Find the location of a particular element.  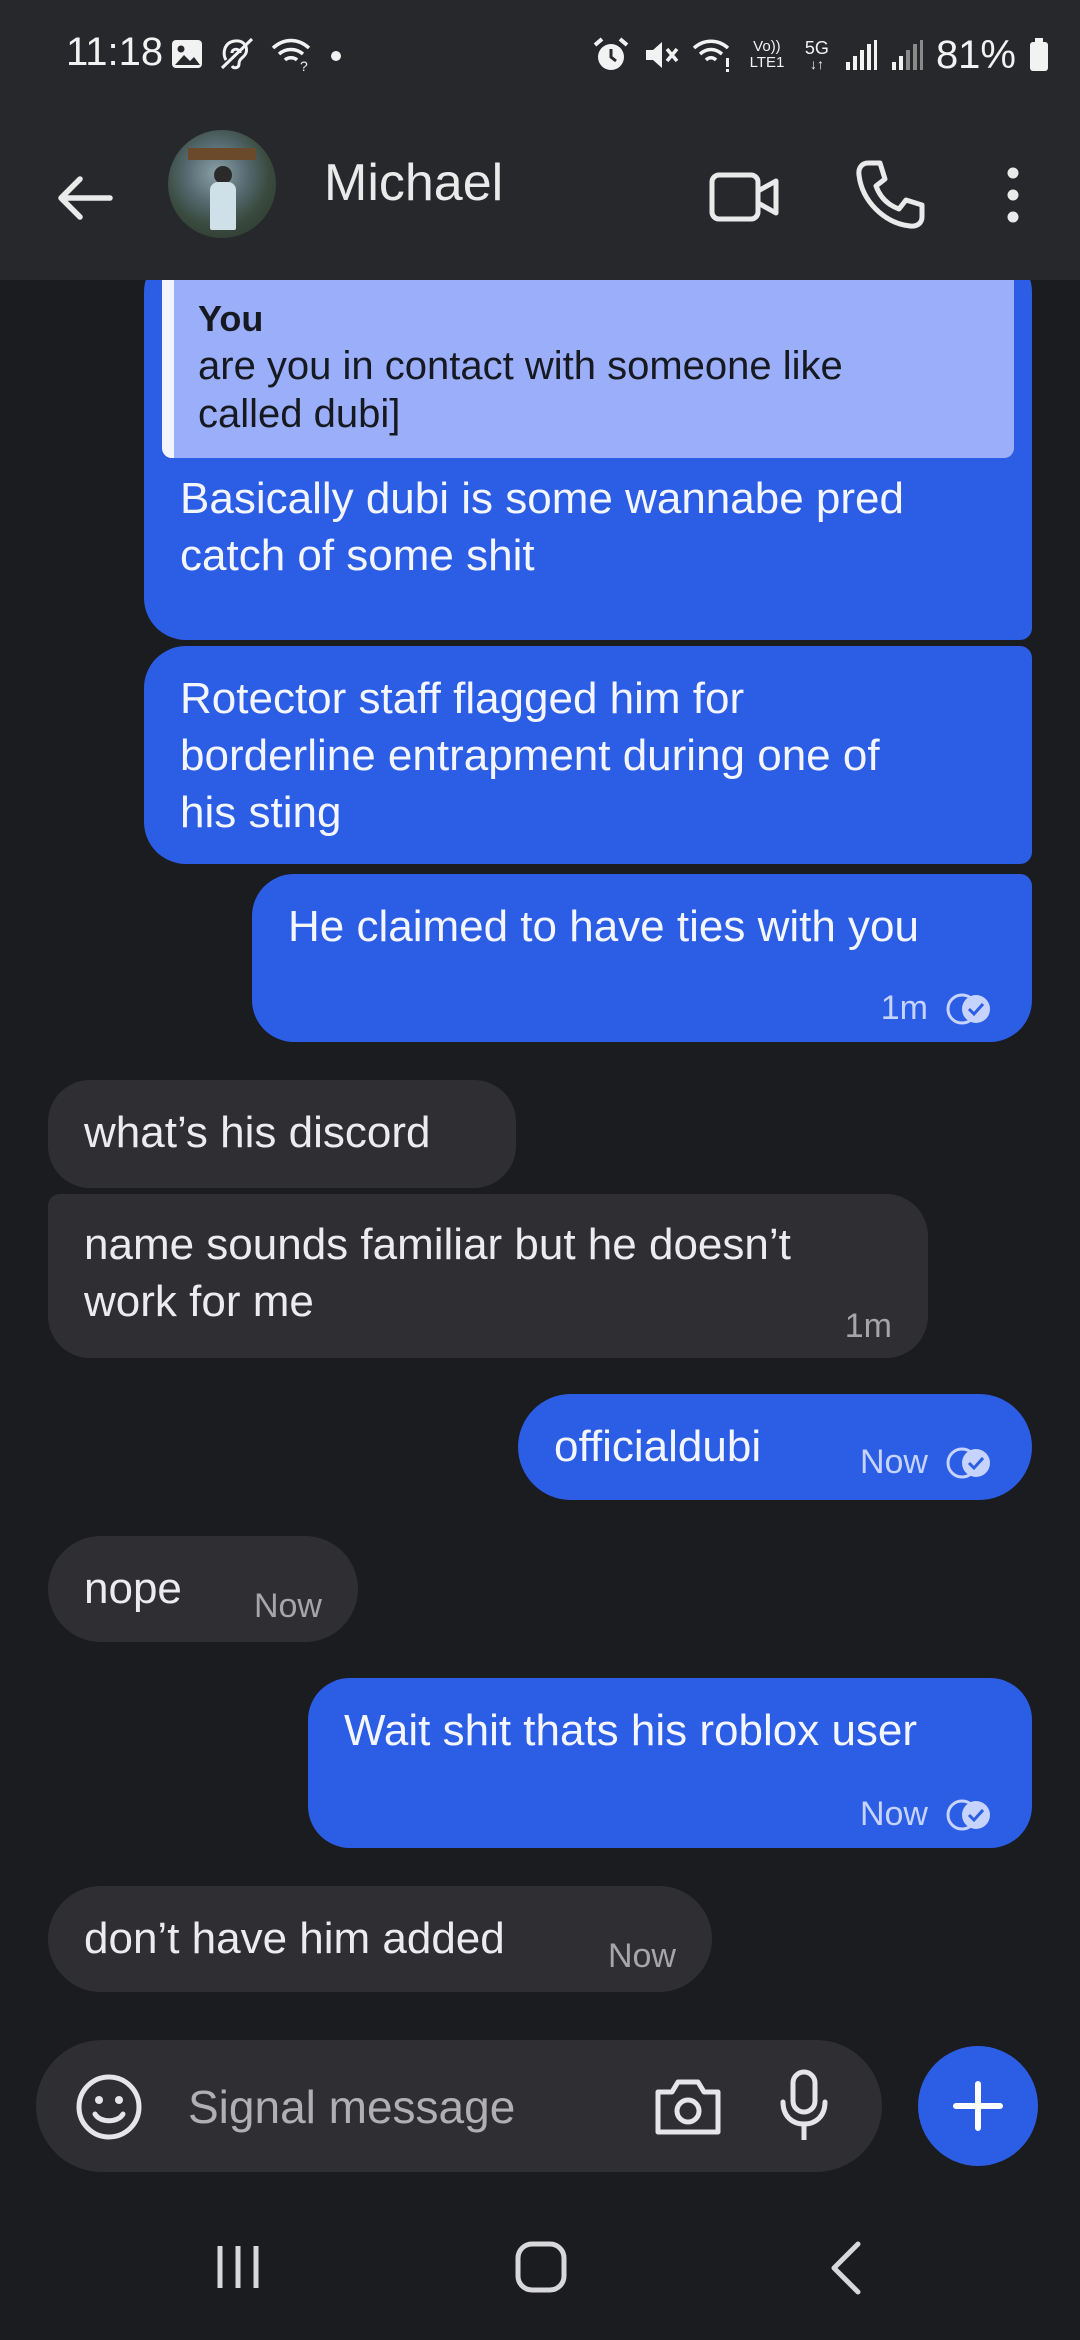

message-bubble-incoming: nope Now is located at coordinates (203, 1589).